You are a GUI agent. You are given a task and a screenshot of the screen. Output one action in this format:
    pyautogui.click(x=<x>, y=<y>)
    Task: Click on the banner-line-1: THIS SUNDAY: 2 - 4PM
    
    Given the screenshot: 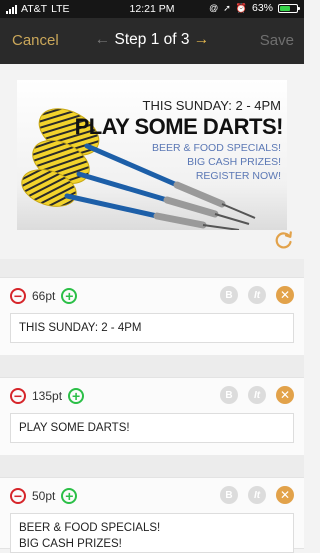 What is the action you would take?
    pyautogui.click(x=211, y=105)
    